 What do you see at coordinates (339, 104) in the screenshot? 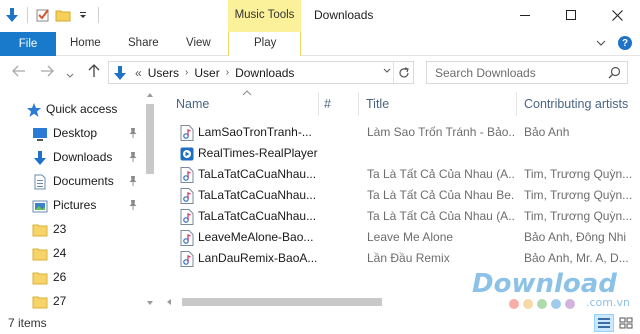
I see `column-header-number: #` at bounding box center [339, 104].